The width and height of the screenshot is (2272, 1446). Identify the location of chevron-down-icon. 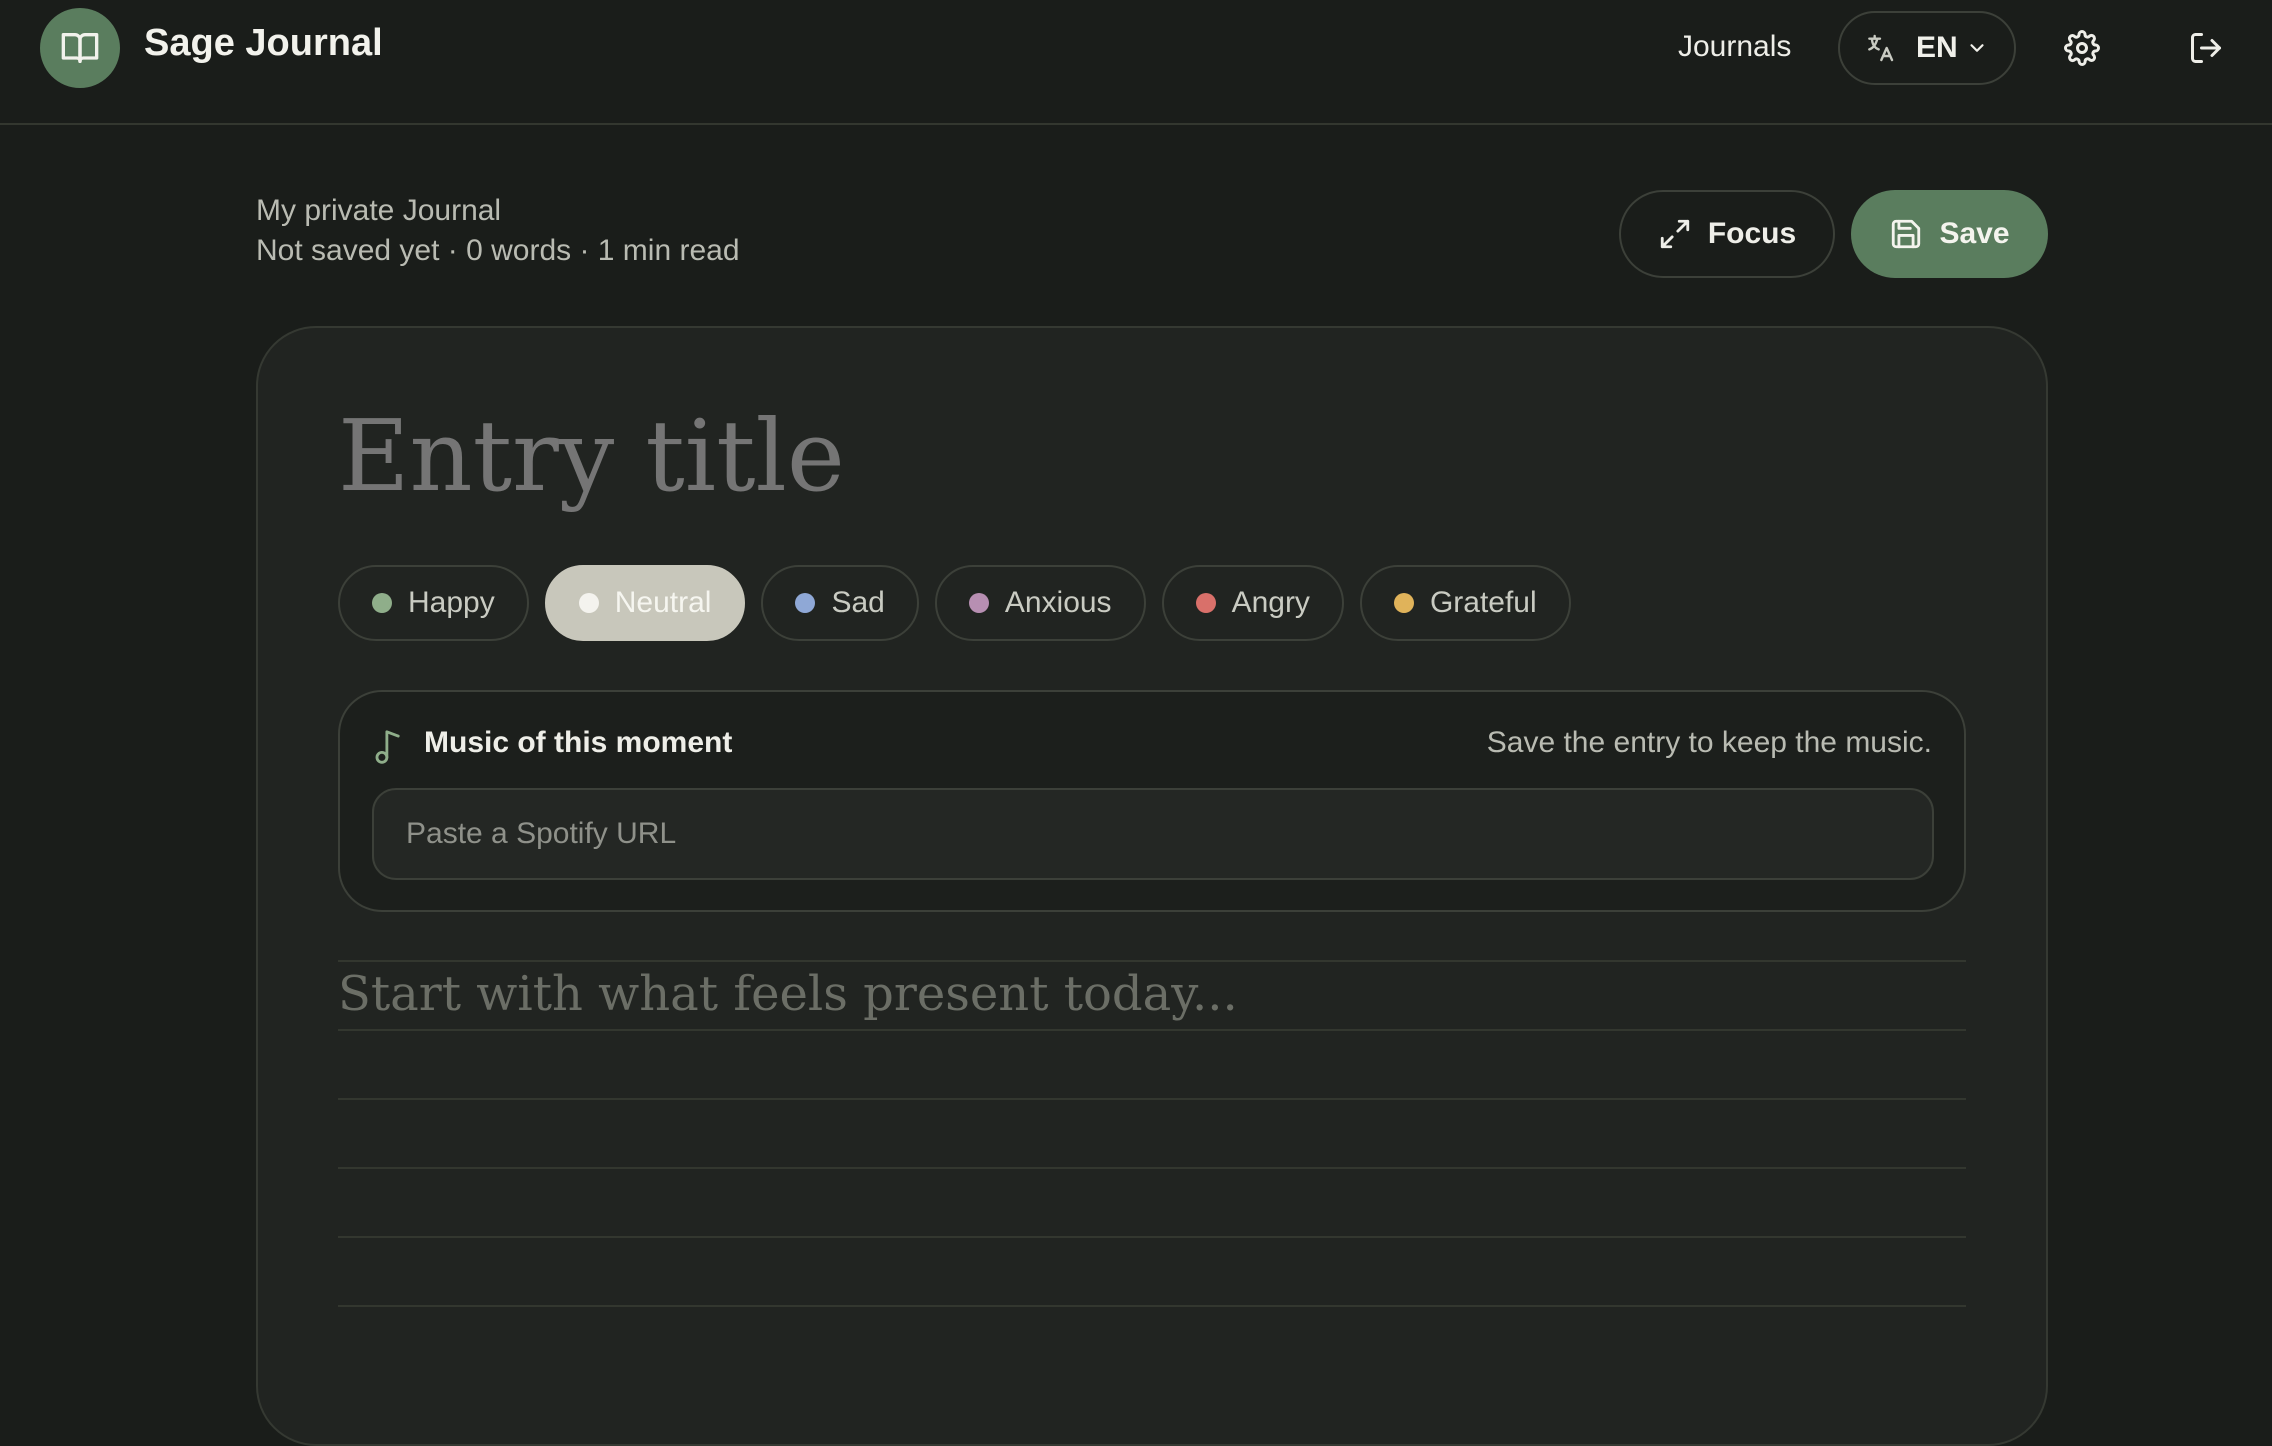
(1977, 48).